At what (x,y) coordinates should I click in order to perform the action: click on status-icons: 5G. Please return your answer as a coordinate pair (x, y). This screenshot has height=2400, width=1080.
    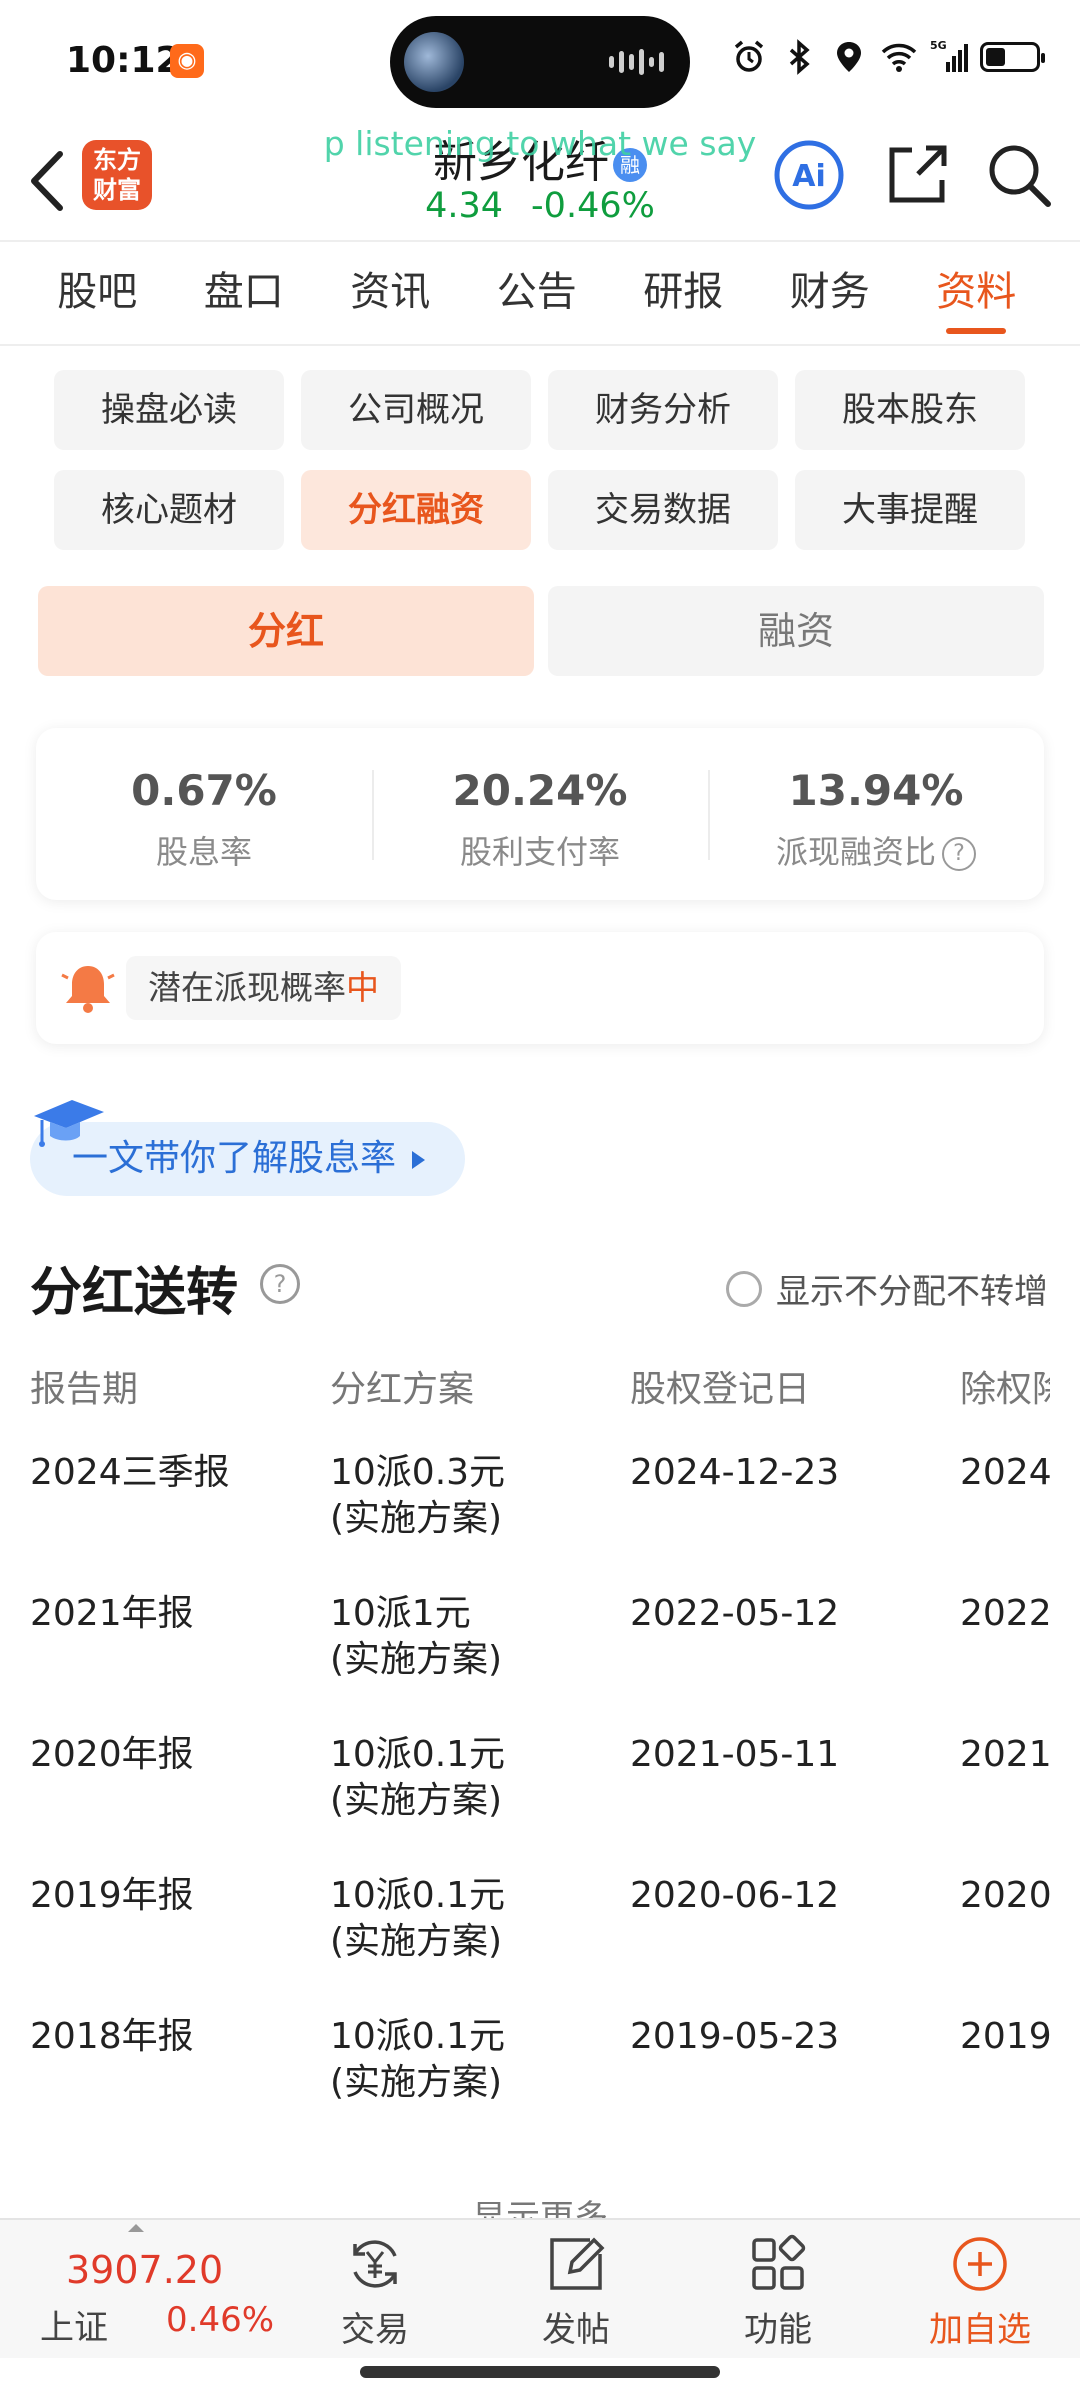
    Looking at the image, I should click on (887, 57).